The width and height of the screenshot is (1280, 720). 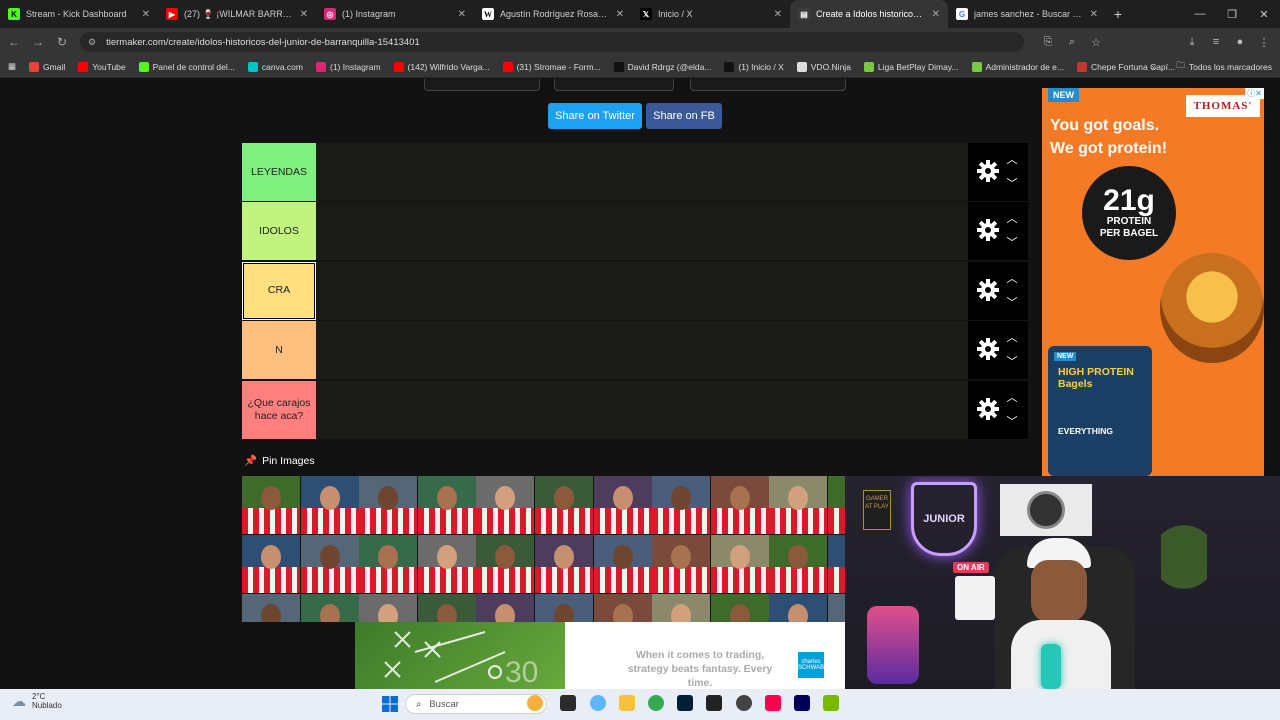 I want to click on pin-images-toggle: 📌 Pin Images, so click(x=279, y=461).